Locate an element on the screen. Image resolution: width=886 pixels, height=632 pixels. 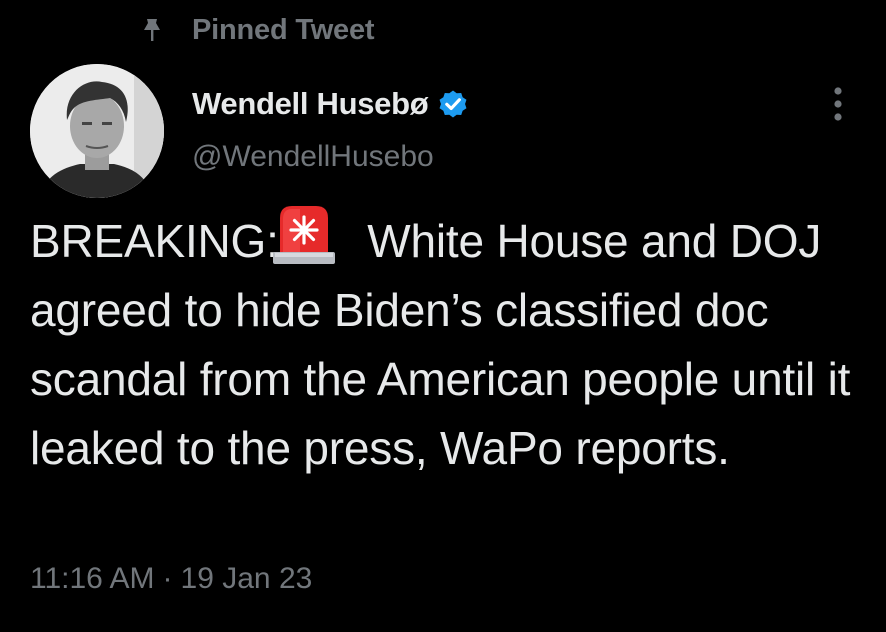
tweet-timestamp: 11:16 AM · 19 Jan 23 is located at coordinates (171, 579).